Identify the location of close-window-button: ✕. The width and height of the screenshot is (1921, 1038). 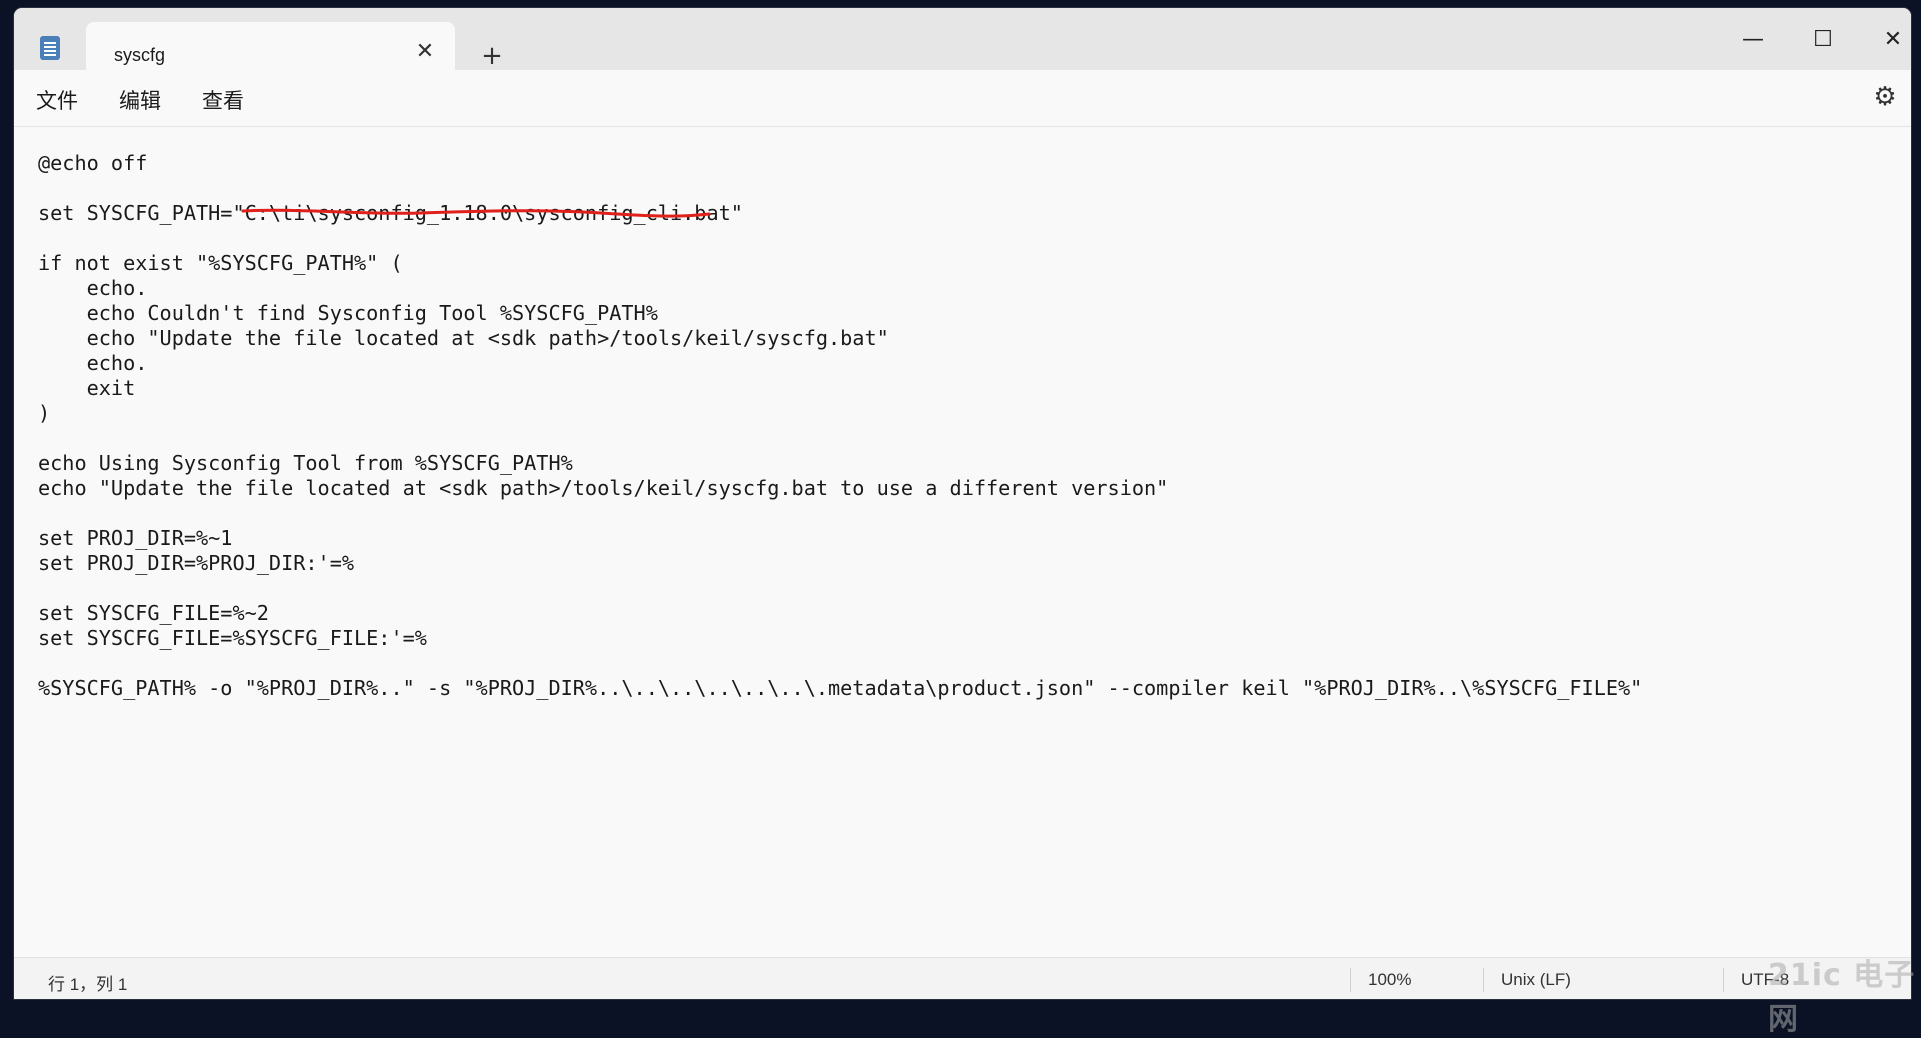
(1890, 40).